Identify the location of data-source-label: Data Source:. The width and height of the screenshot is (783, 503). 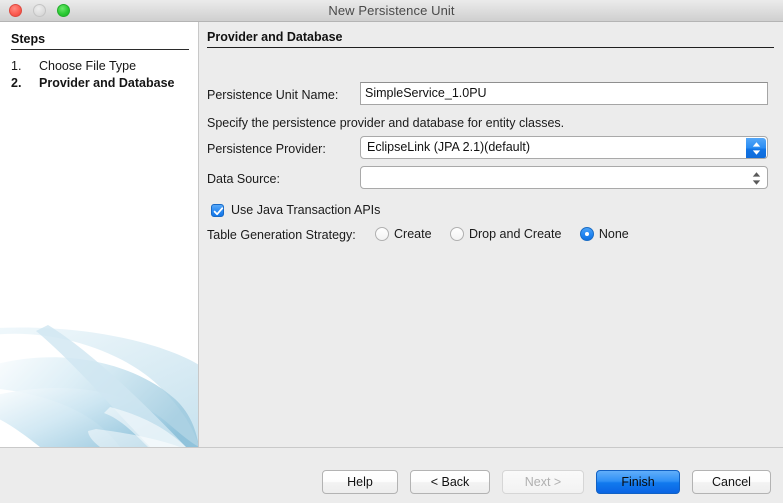
(243, 179).